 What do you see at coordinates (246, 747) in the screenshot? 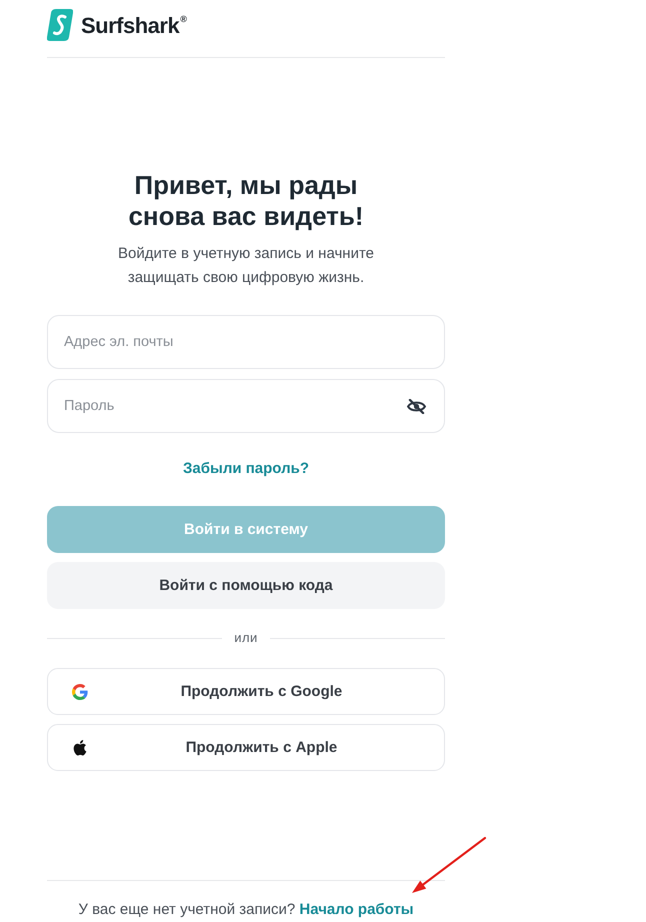
I see `apple-button: Продолжить с Apple` at bounding box center [246, 747].